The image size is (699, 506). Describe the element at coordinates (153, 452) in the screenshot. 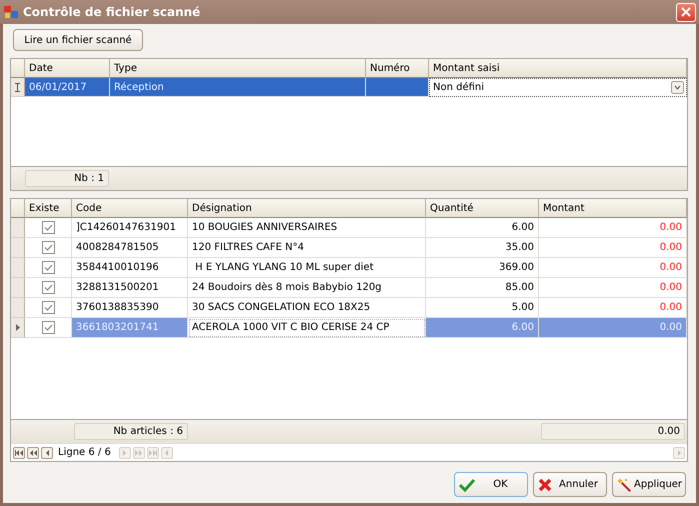

I see `last-icon` at that location.